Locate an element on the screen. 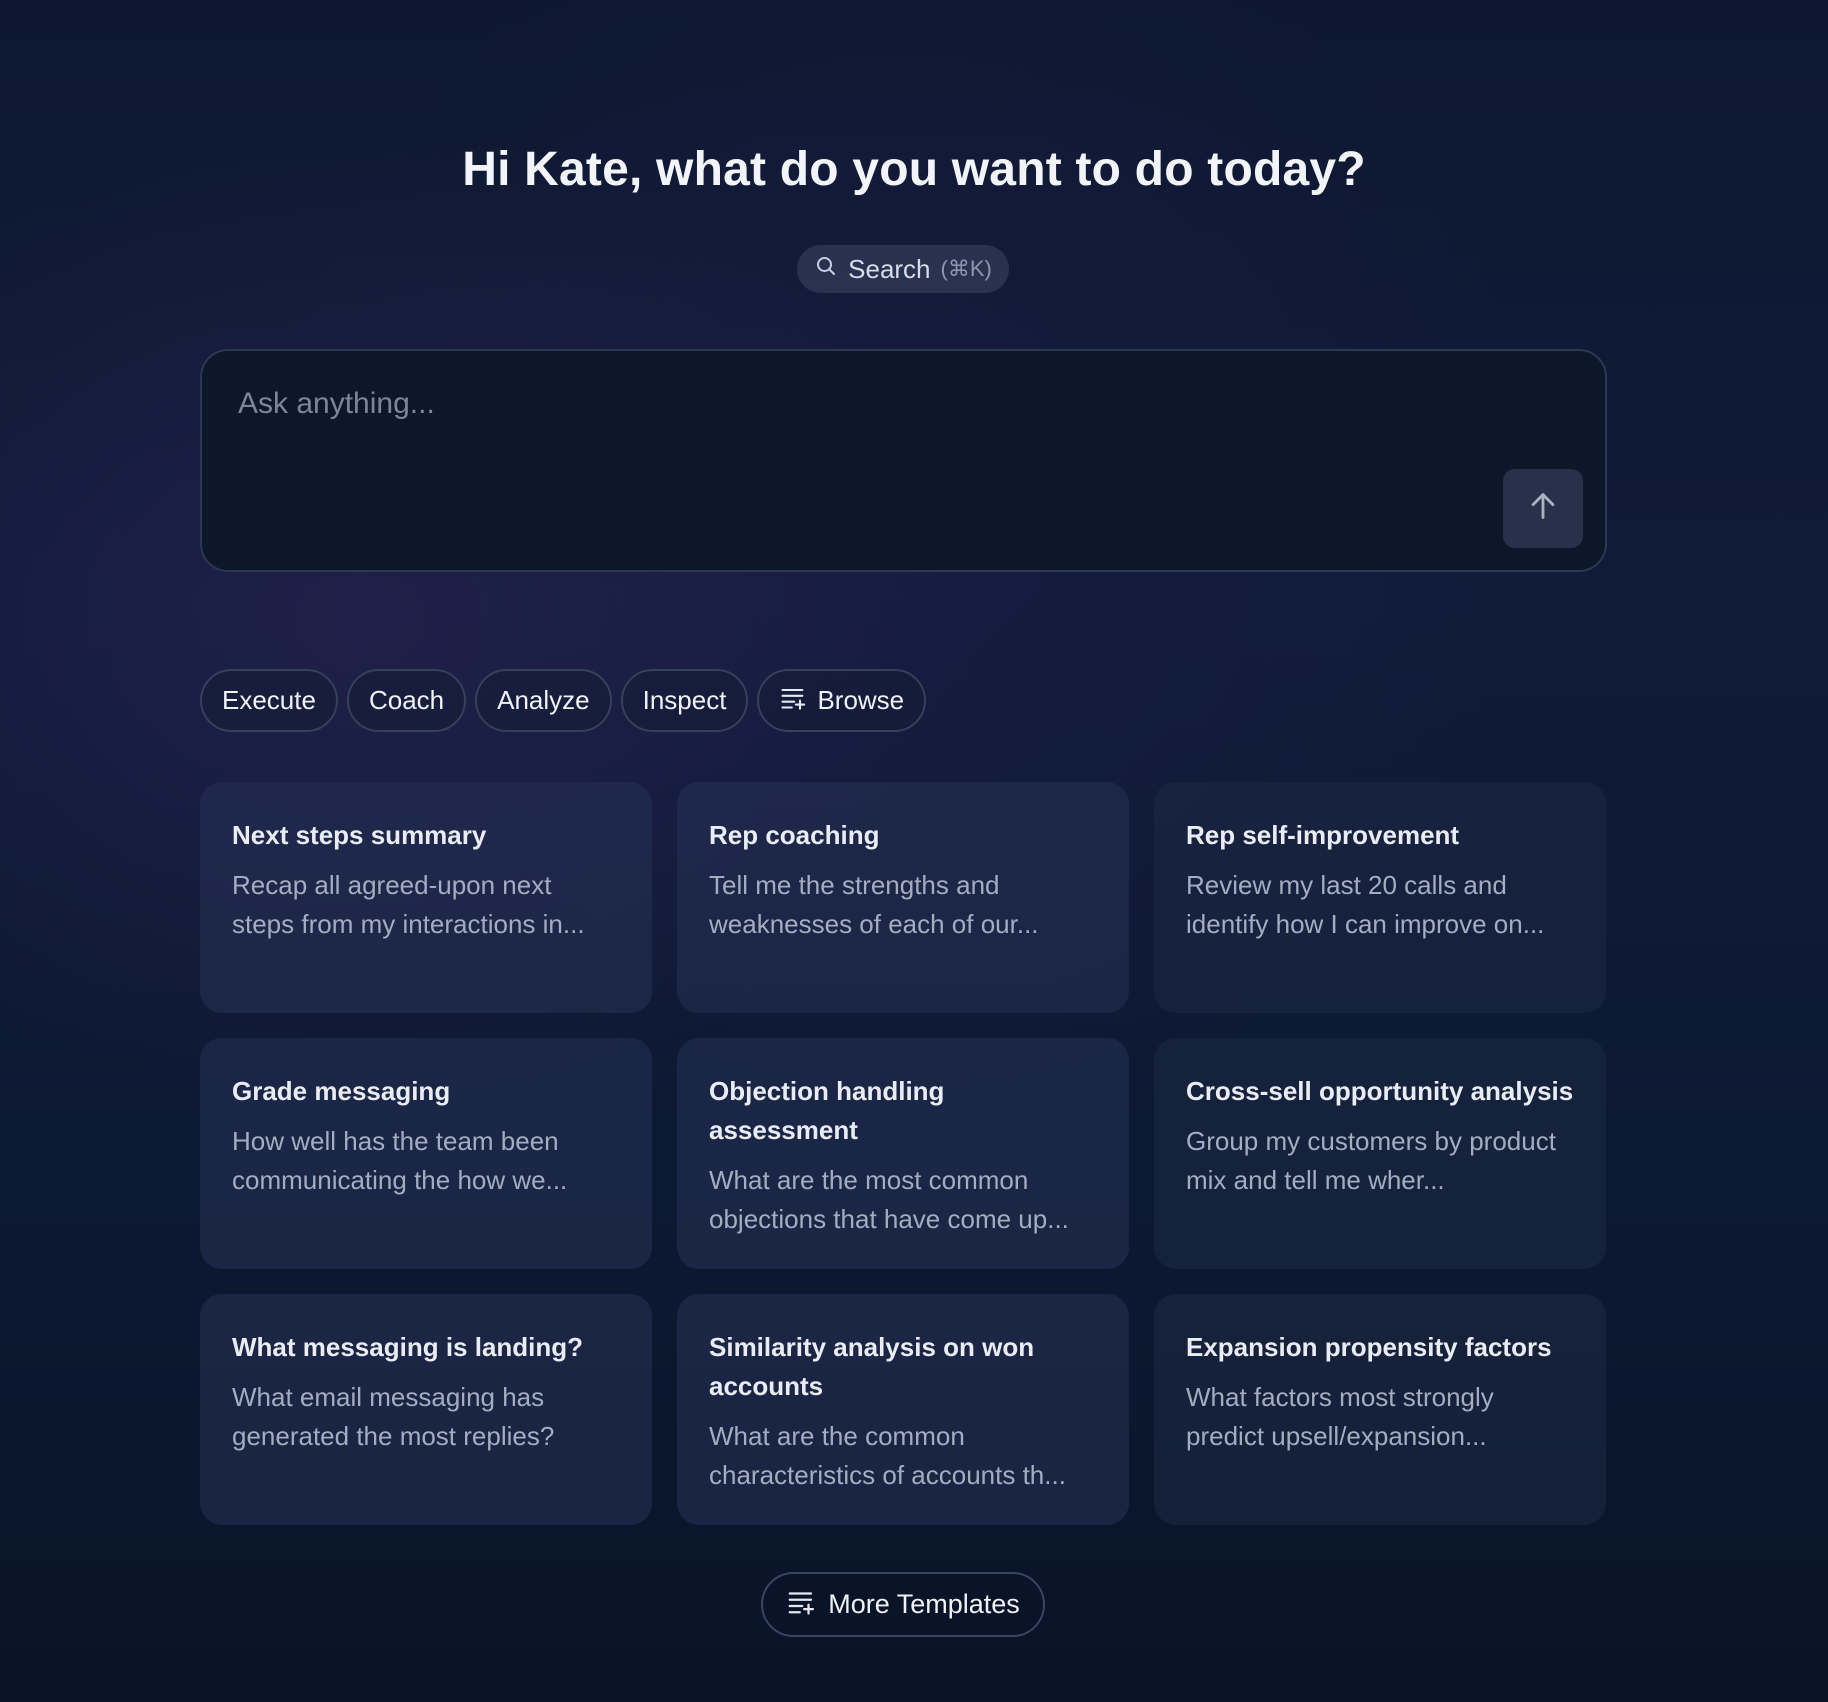  mode-chips: Execute Coach Analyze Inspect Browse is located at coordinates (563, 700).